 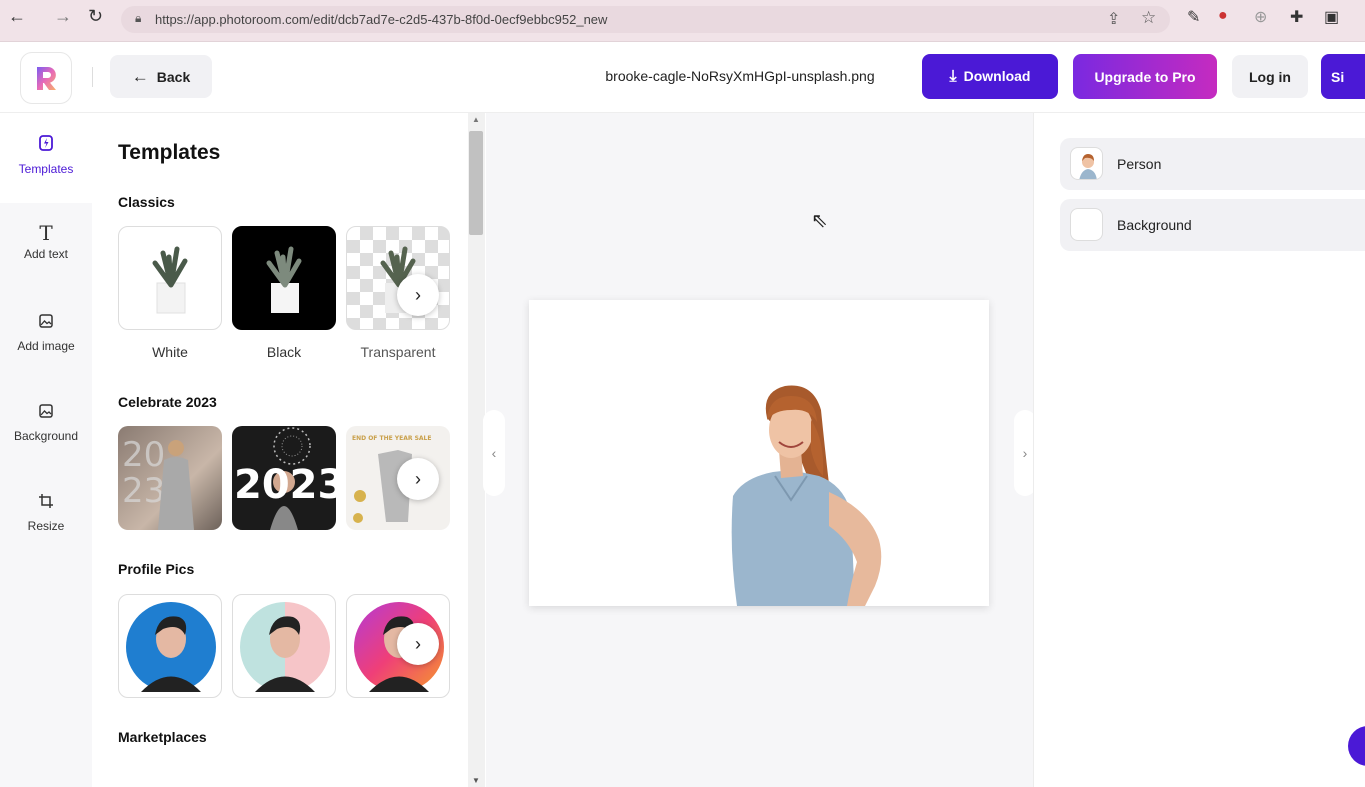 I want to click on template-card-celebrate-2: 2023, so click(x=284, y=478).